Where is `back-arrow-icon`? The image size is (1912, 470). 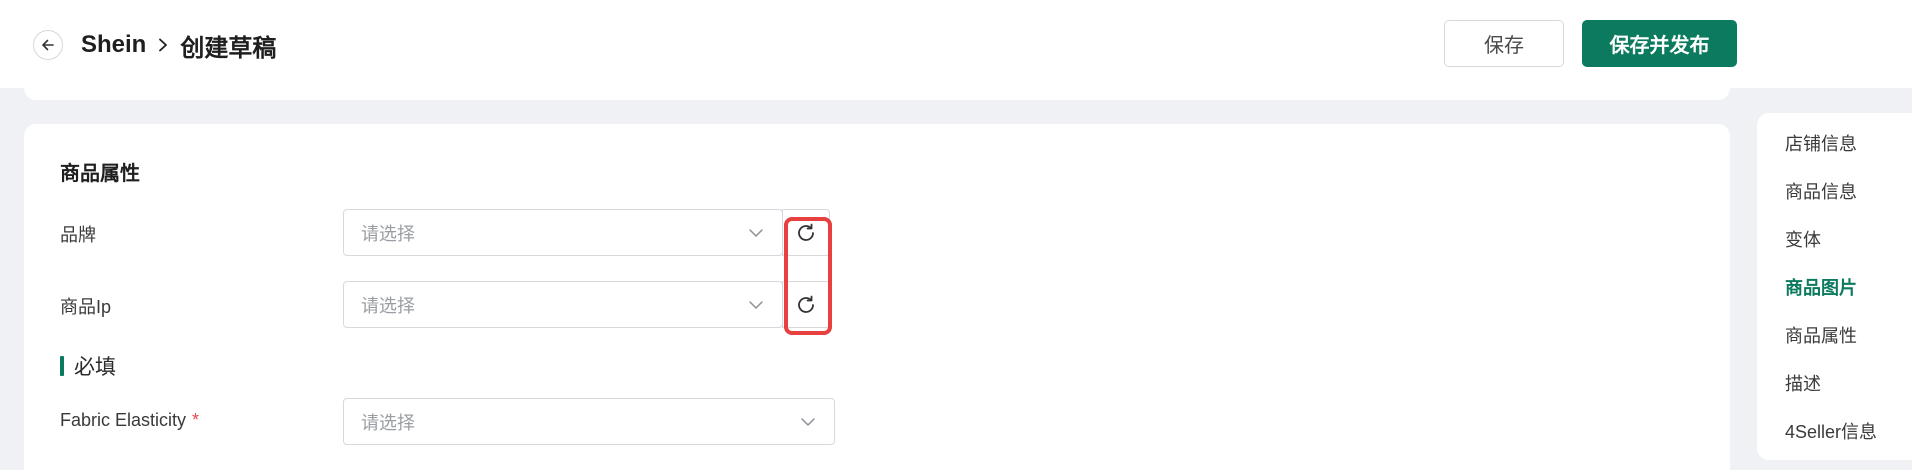 back-arrow-icon is located at coordinates (48, 45).